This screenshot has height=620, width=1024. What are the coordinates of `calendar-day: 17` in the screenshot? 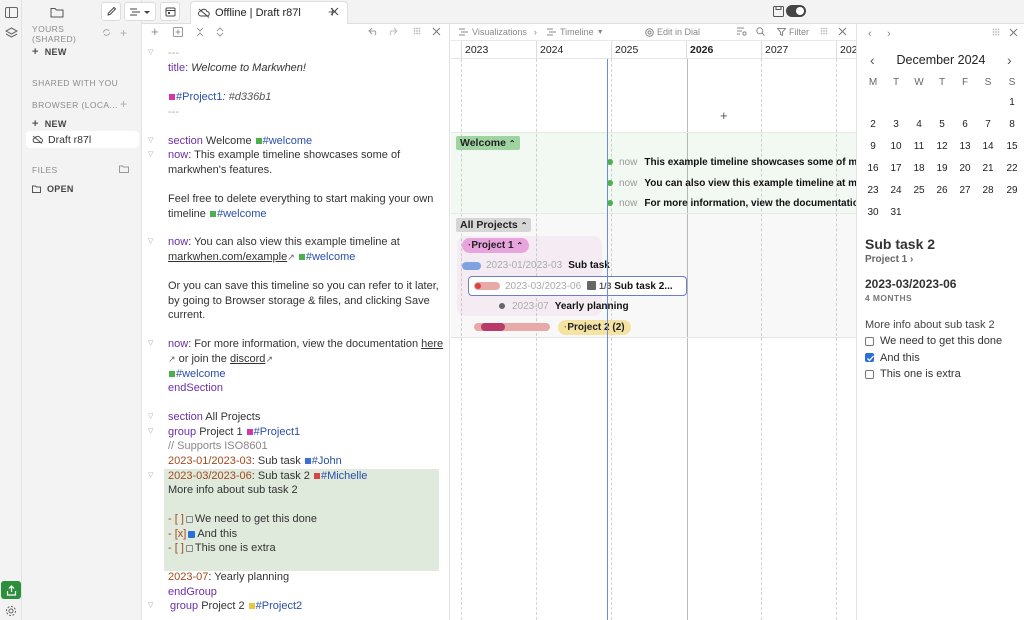 It's located at (896, 168).